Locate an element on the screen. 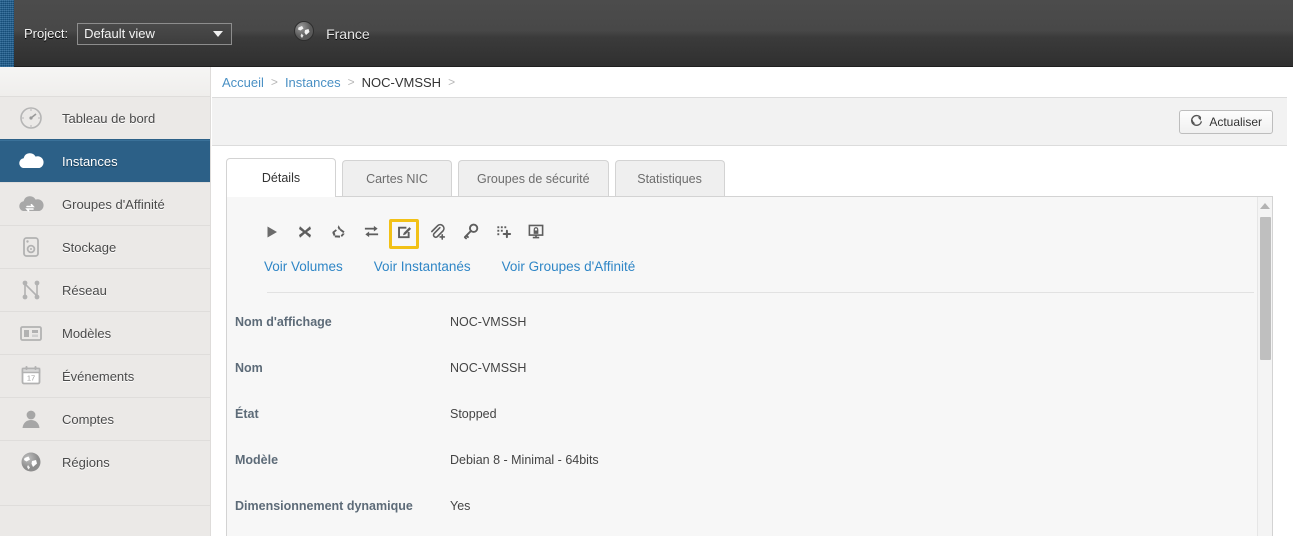  stop-x-icon is located at coordinates (305, 234).